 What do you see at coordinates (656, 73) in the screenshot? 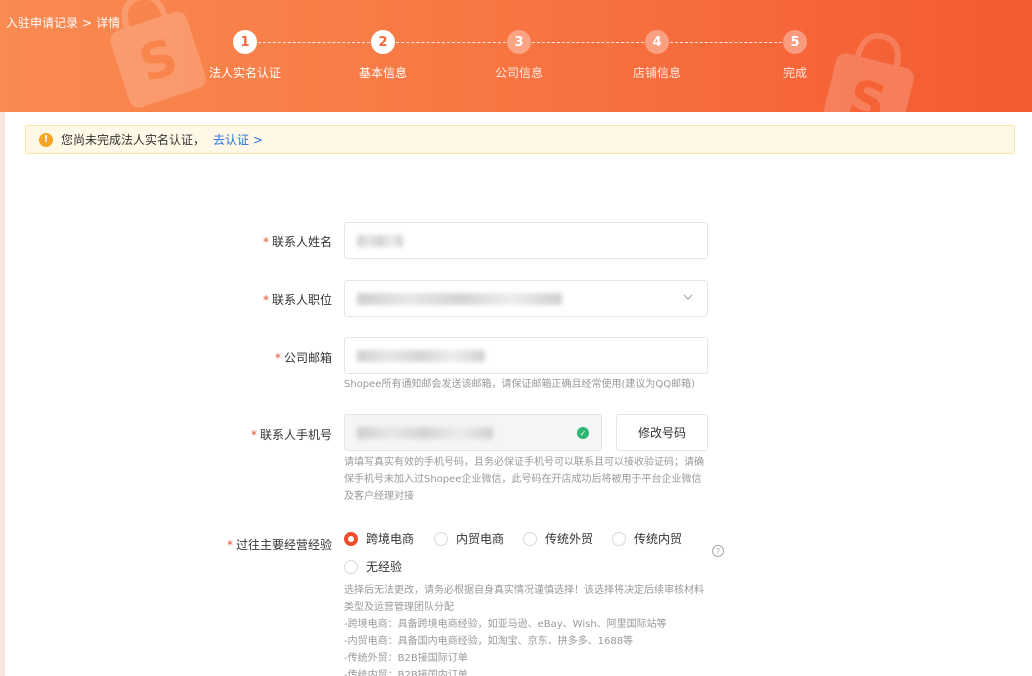
I see `step-label: 店铺信息` at bounding box center [656, 73].